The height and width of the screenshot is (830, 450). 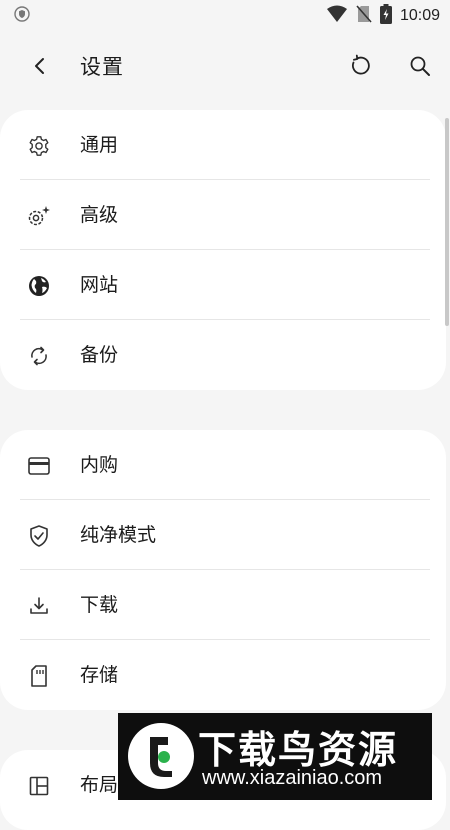 What do you see at coordinates (118, 535) in the screenshot?
I see `settings-item-label: 纯净模式` at bounding box center [118, 535].